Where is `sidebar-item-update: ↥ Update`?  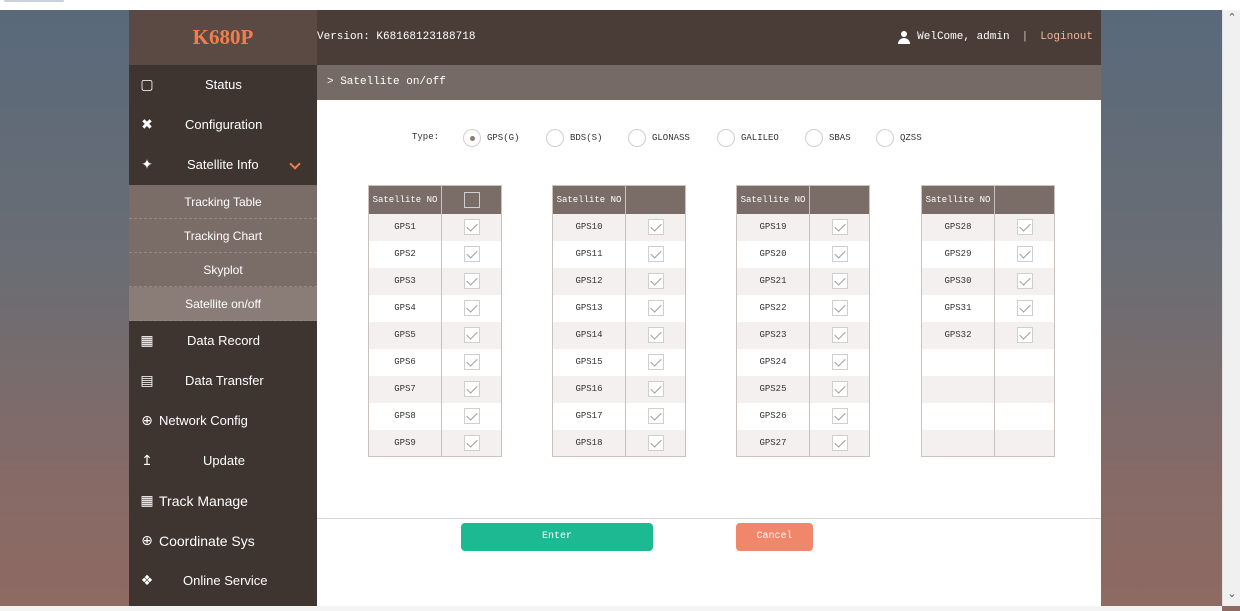 sidebar-item-update: ↥ Update is located at coordinates (223, 461).